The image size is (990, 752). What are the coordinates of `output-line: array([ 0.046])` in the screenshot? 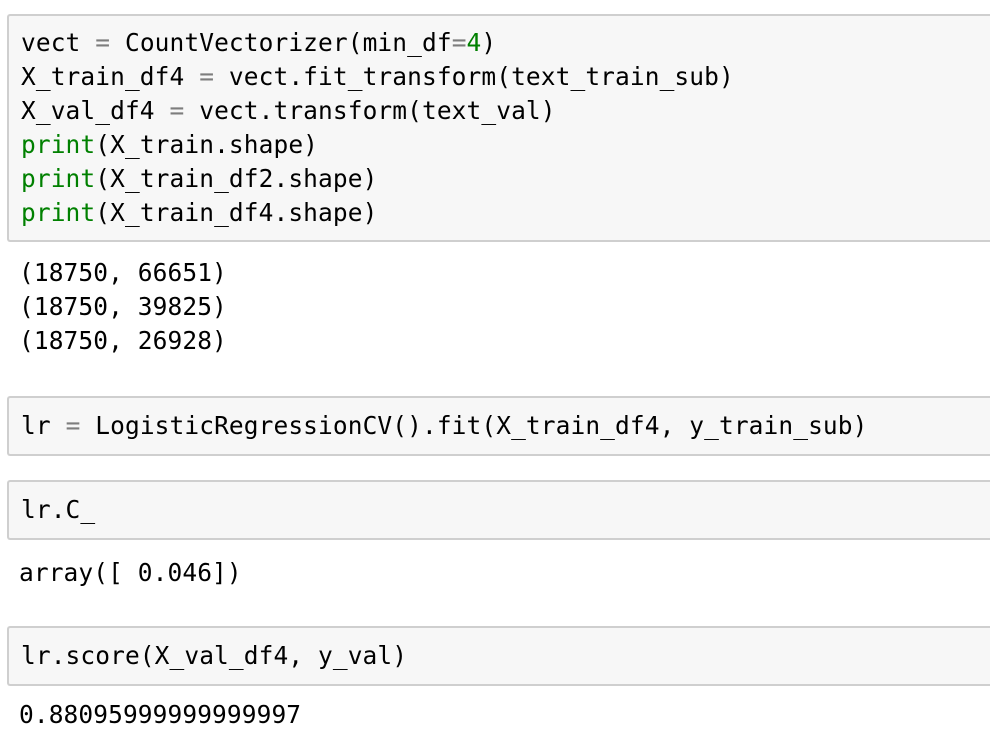 It's located at (130, 572).